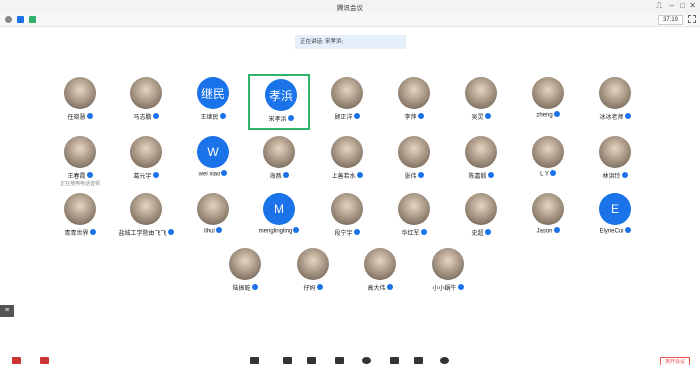 The image size is (700, 366). What do you see at coordinates (32, 19) in the screenshot?
I see `signal-icon` at bounding box center [32, 19].